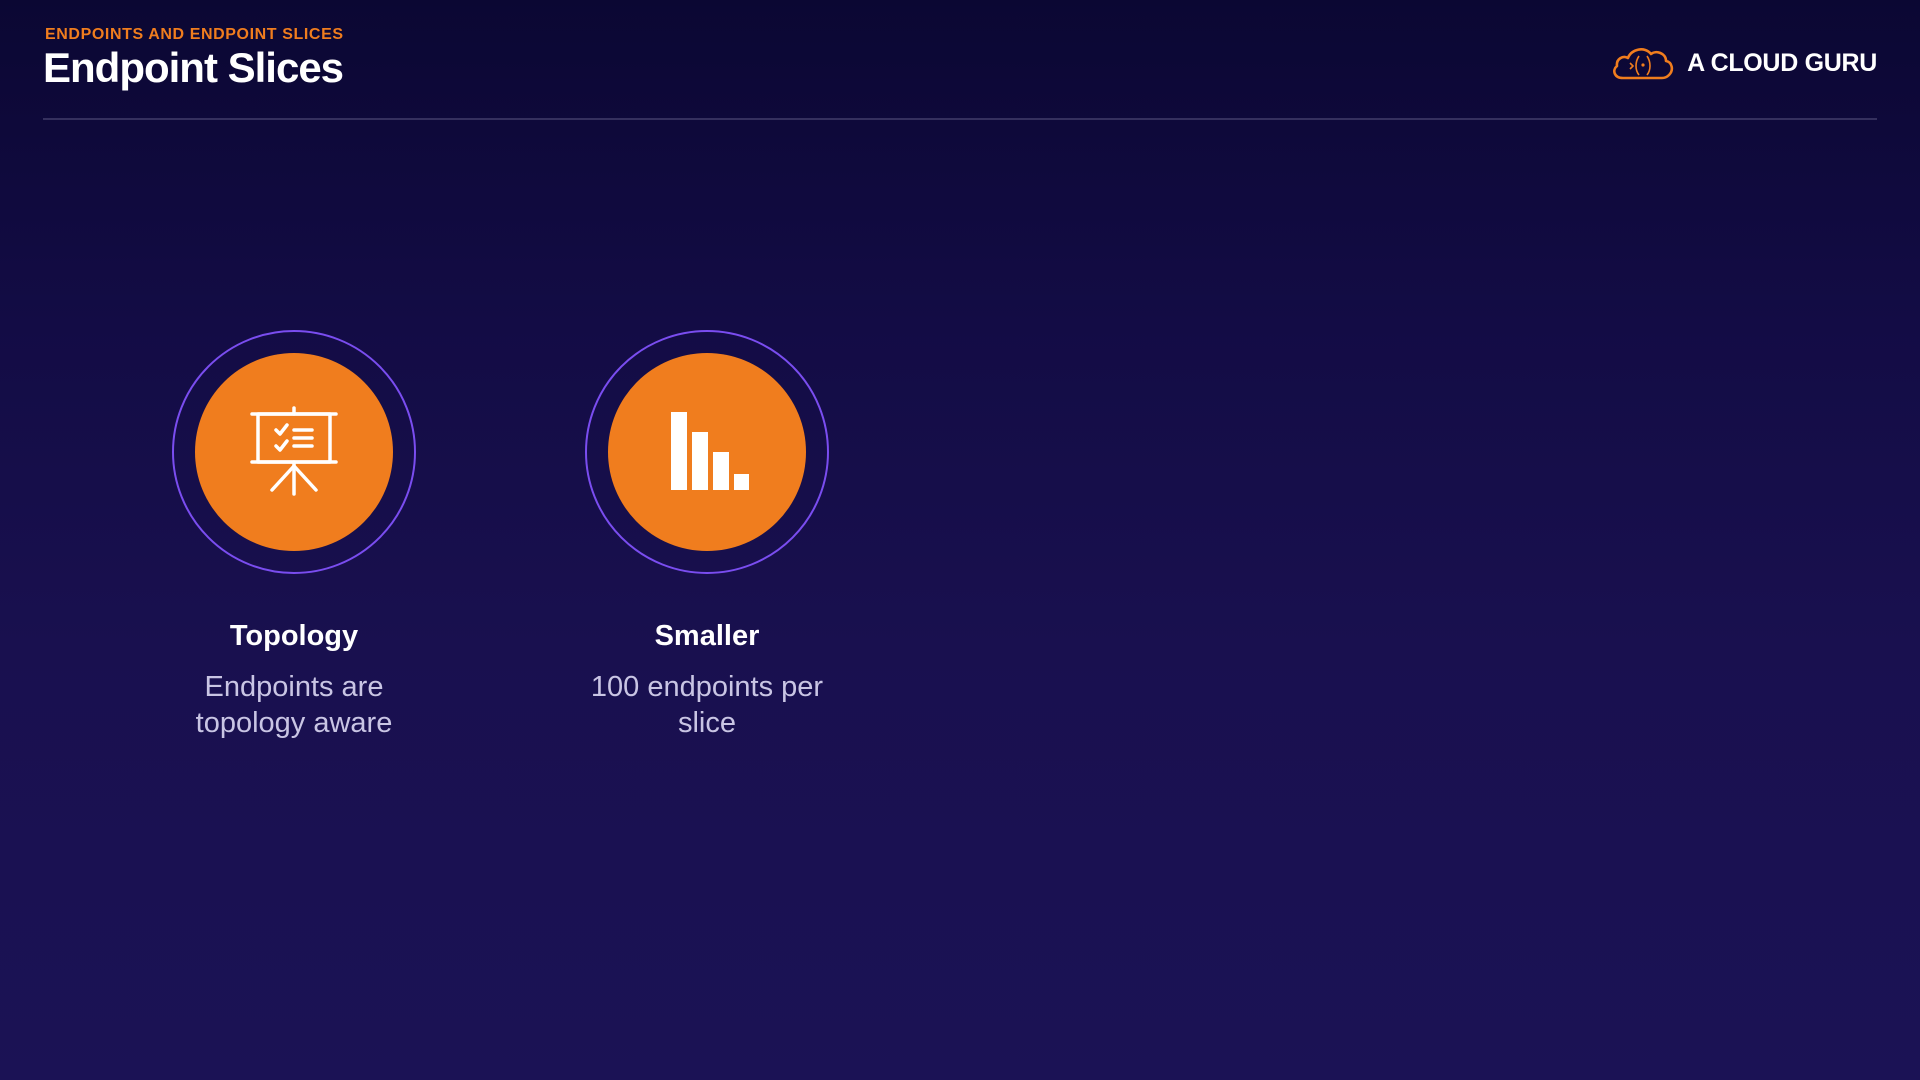  I want to click on feature-description-line: topology aware, so click(294, 723).